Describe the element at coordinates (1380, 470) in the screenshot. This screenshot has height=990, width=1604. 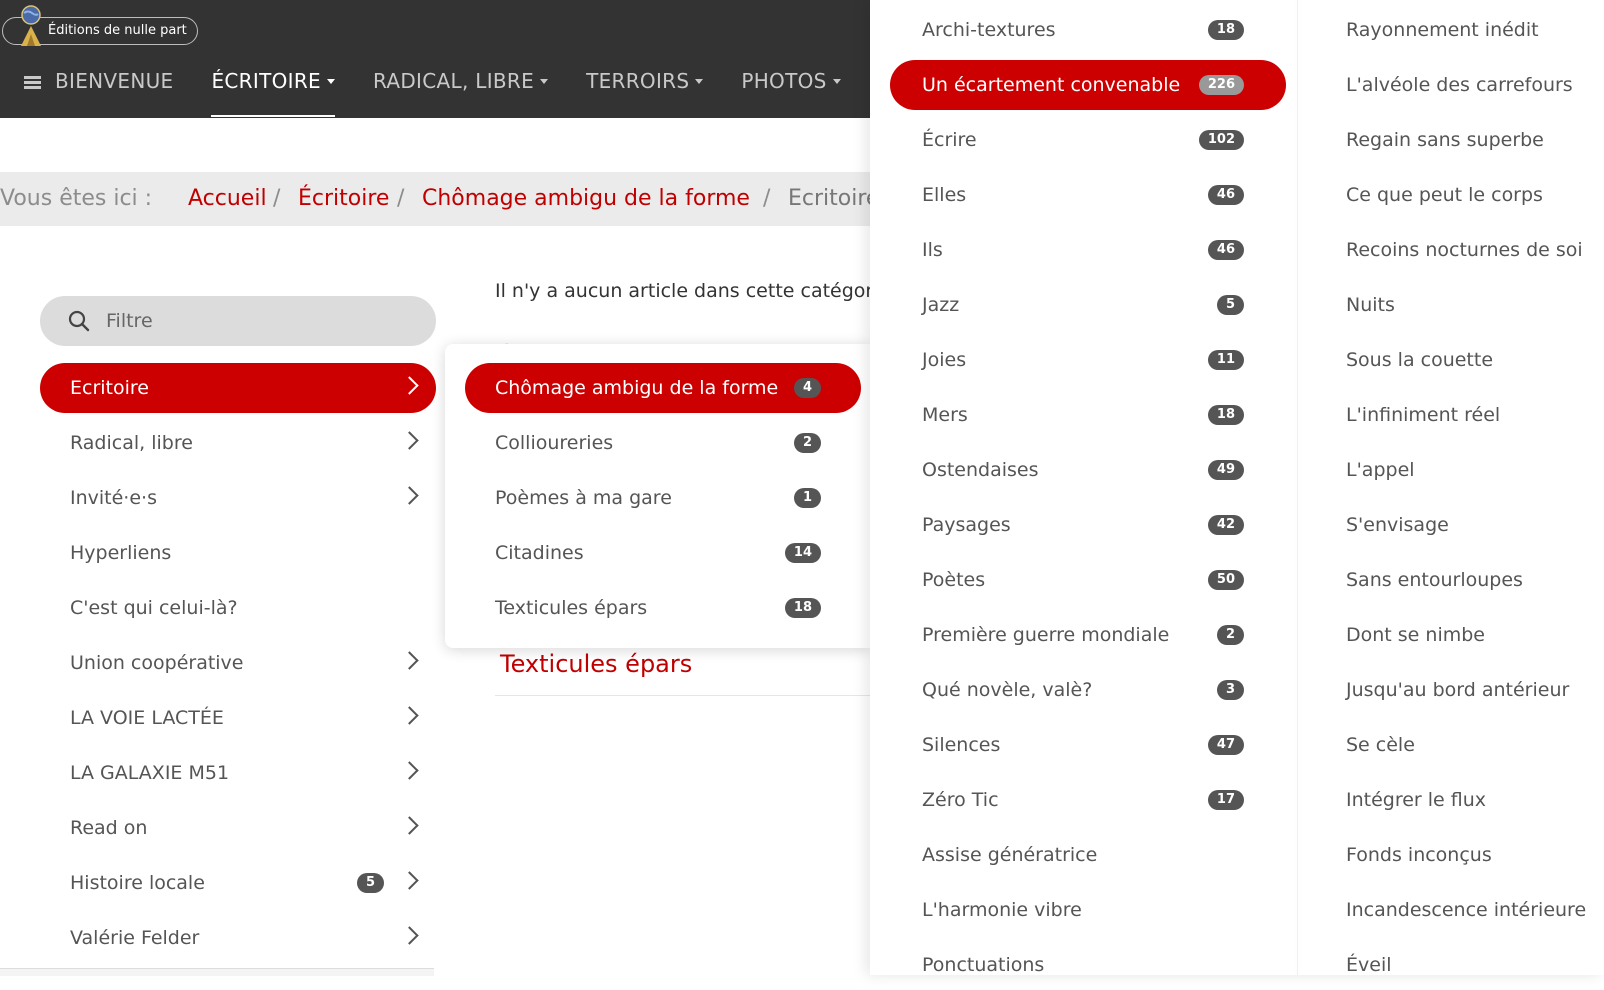
I see `menu-item-appel: L'appel` at that location.